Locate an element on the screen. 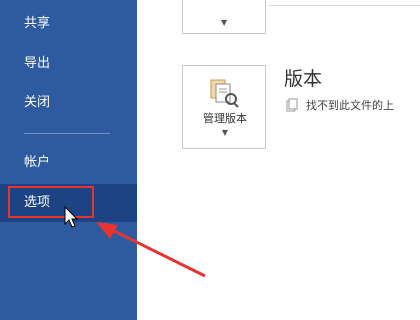 The height and width of the screenshot is (320, 420). sidebar-item-label: 关闭 is located at coordinates (37, 102).